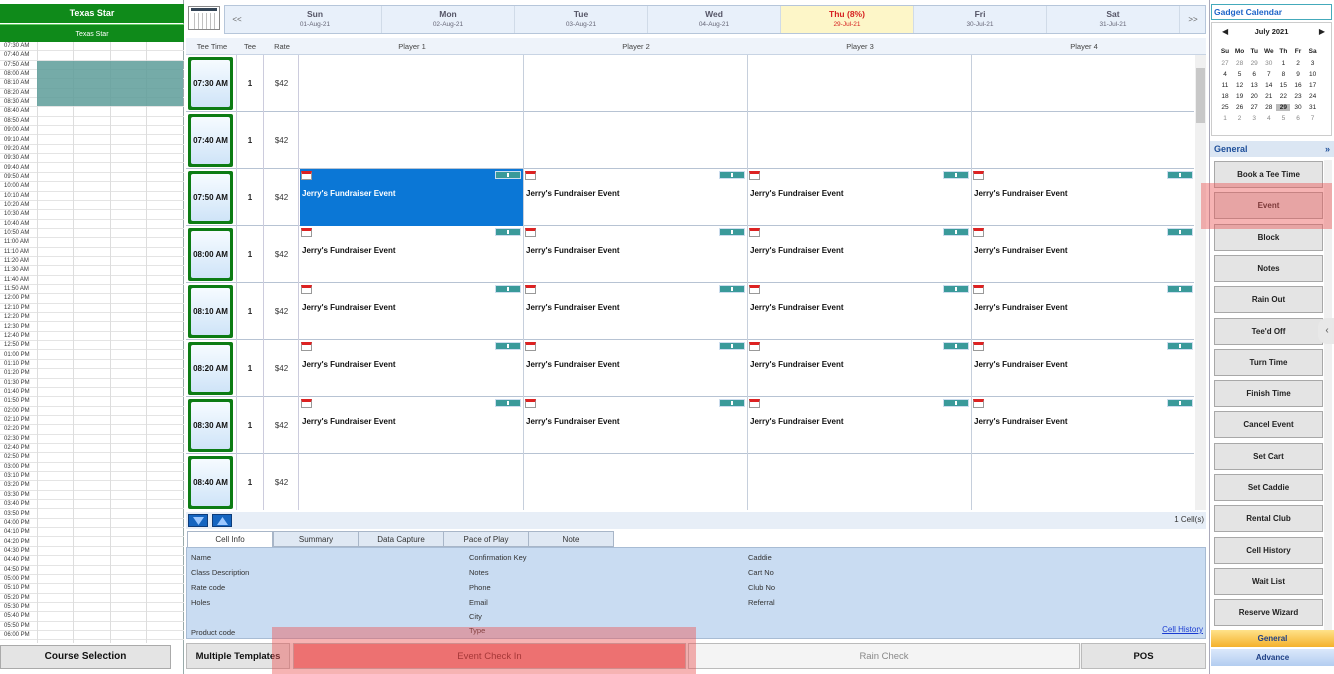  What do you see at coordinates (92, 542) in the screenshot?
I see `mini-time-row: 04:20 PM` at bounding box center [92, 542].